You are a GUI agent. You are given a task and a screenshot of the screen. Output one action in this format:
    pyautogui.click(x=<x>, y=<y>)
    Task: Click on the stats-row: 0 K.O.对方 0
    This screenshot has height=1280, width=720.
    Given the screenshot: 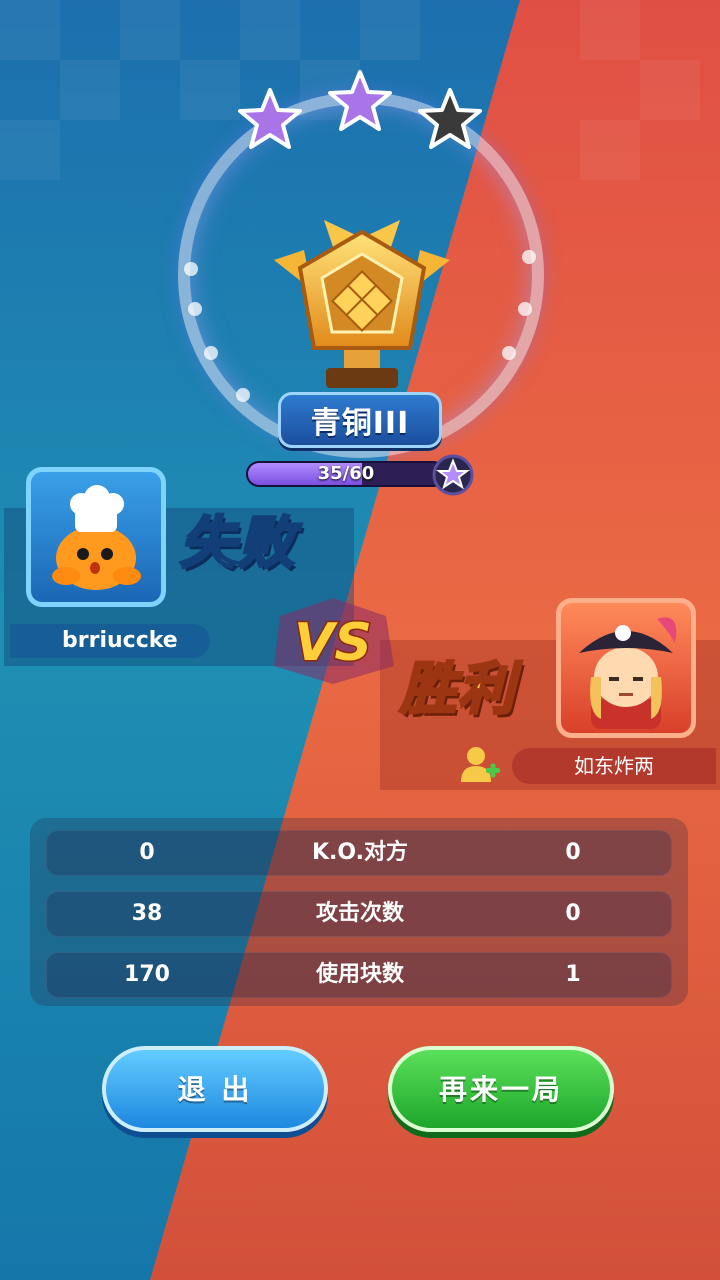 What is the action you would take?
    pyautogui.click(x=359, y=853)
    